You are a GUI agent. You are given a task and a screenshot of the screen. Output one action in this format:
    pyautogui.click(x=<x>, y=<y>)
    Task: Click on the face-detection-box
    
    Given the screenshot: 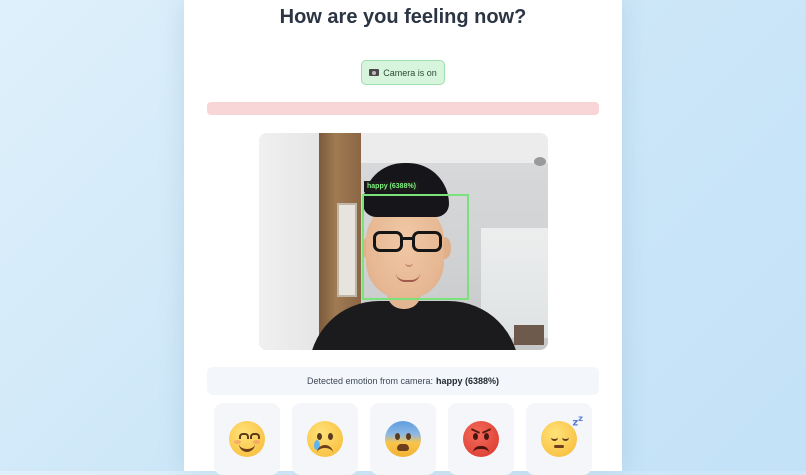 What is the action you would take?
    pyautogui.click(x=415, y=247)
    